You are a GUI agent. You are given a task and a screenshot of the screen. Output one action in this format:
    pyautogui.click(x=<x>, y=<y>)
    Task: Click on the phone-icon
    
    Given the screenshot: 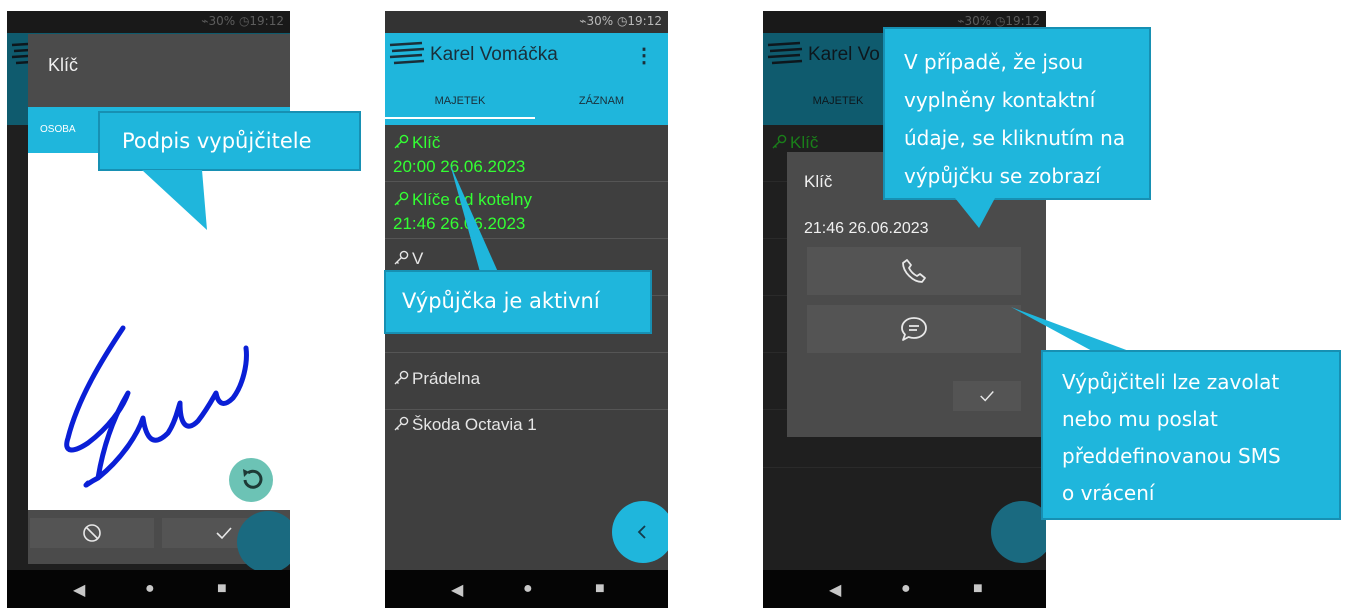 What is the action you would take?
    pyautogui.click(x=914, y=271)
    